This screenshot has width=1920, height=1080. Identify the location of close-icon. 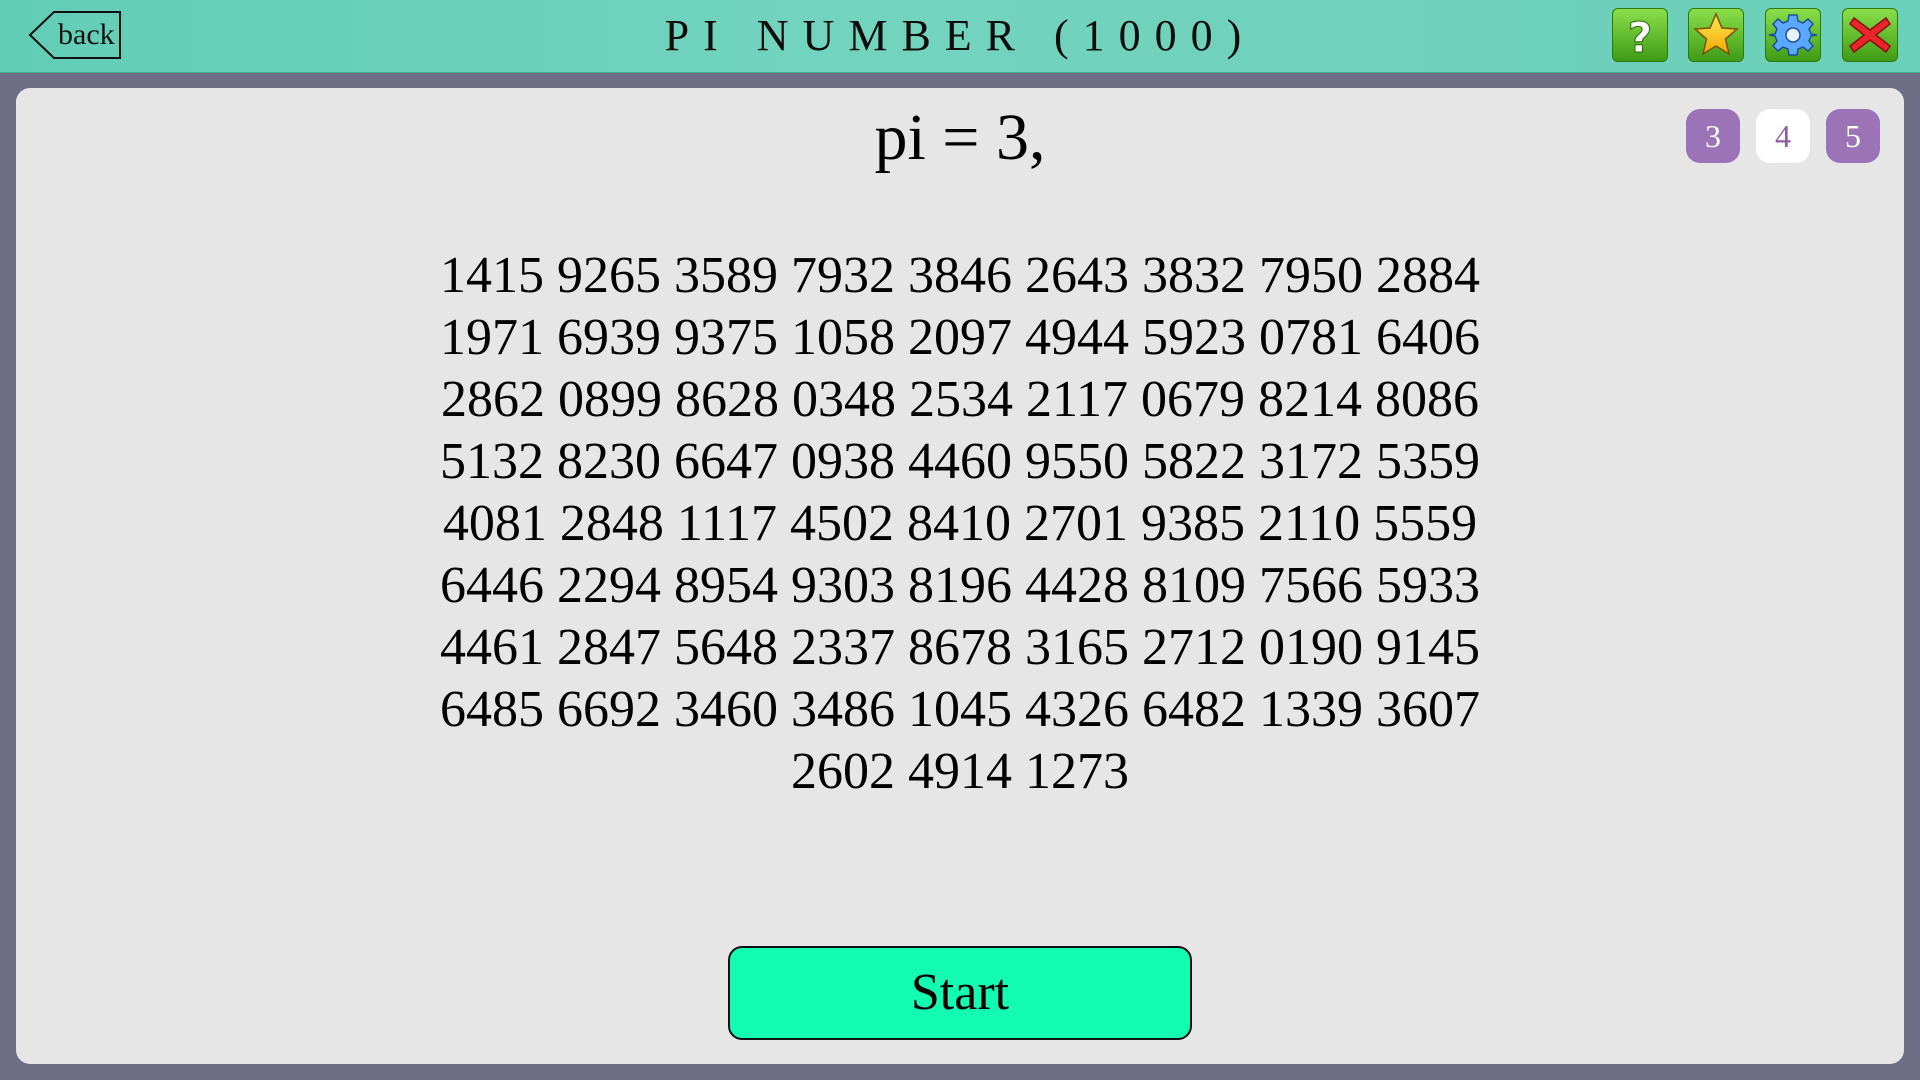
(1870, 35).